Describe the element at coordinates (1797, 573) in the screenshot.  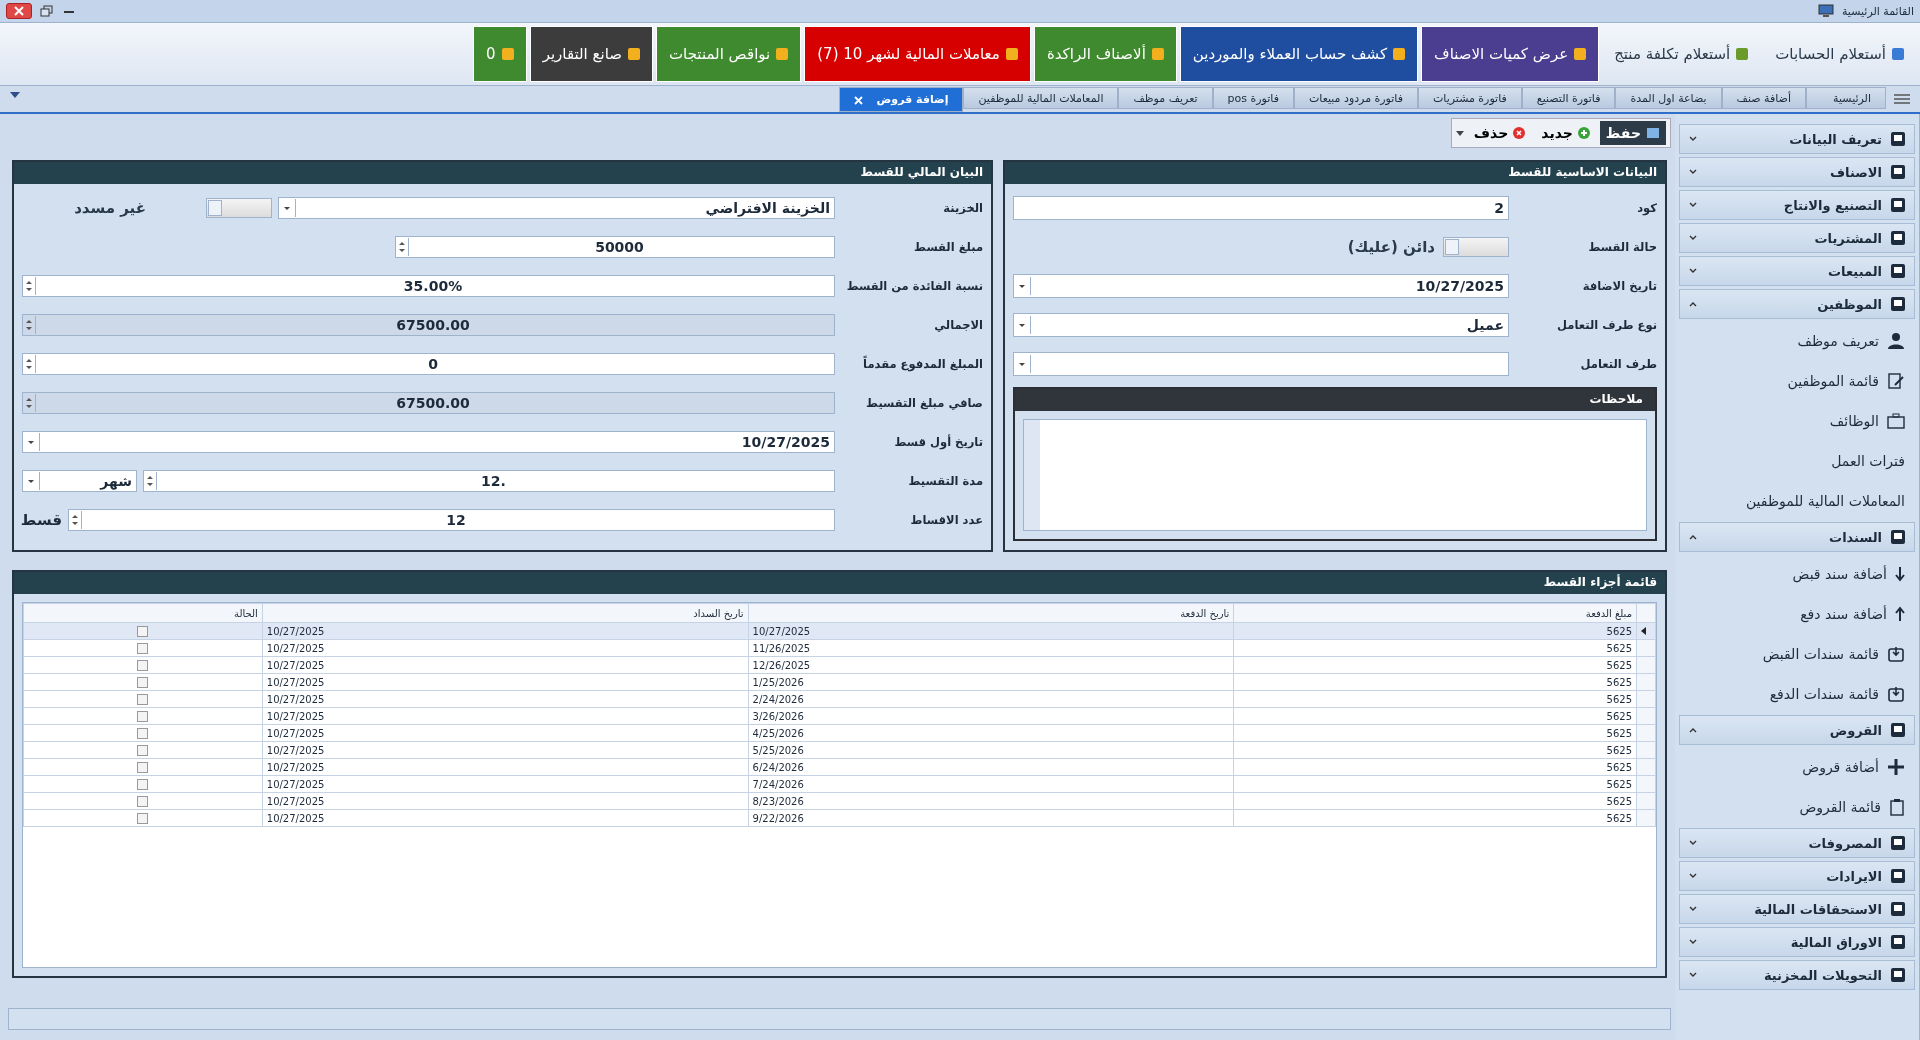
I see `sidebar-item: أضافة سند قبض` at that location.